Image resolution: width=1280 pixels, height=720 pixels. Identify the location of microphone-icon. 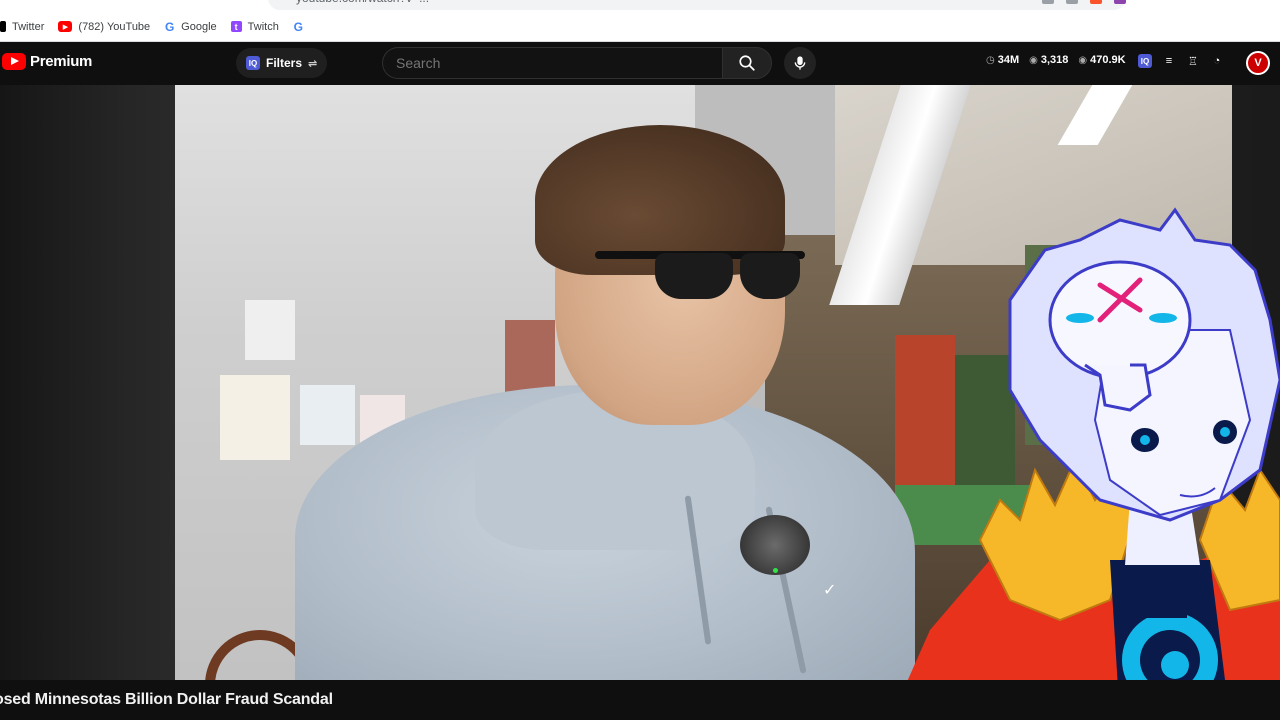
(800, 63).